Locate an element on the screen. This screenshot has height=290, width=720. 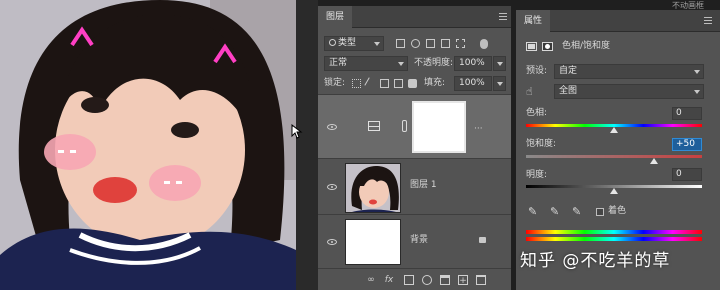
layer-mask-thumbnail is located at coordinates (439, 127).